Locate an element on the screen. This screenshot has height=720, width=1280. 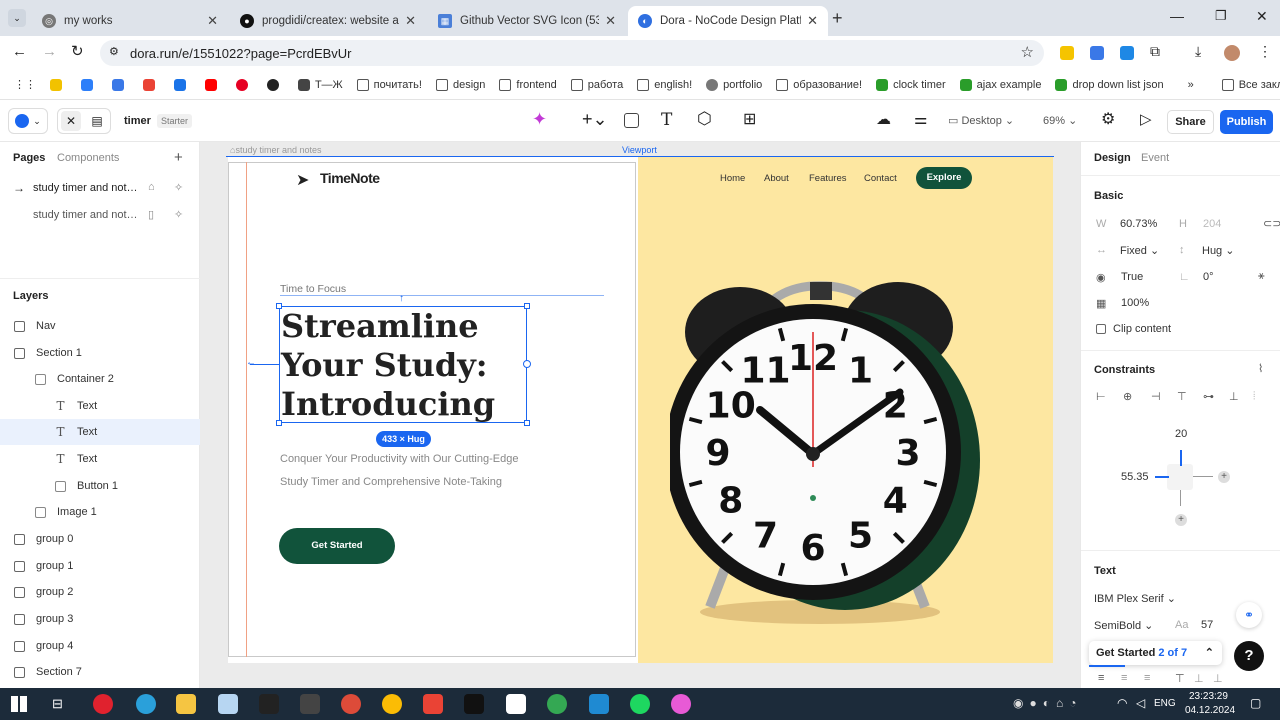
browser-tab-active: ◐ Dora - NoCode Design Platform ✕ is located at coordinates (728, 21).